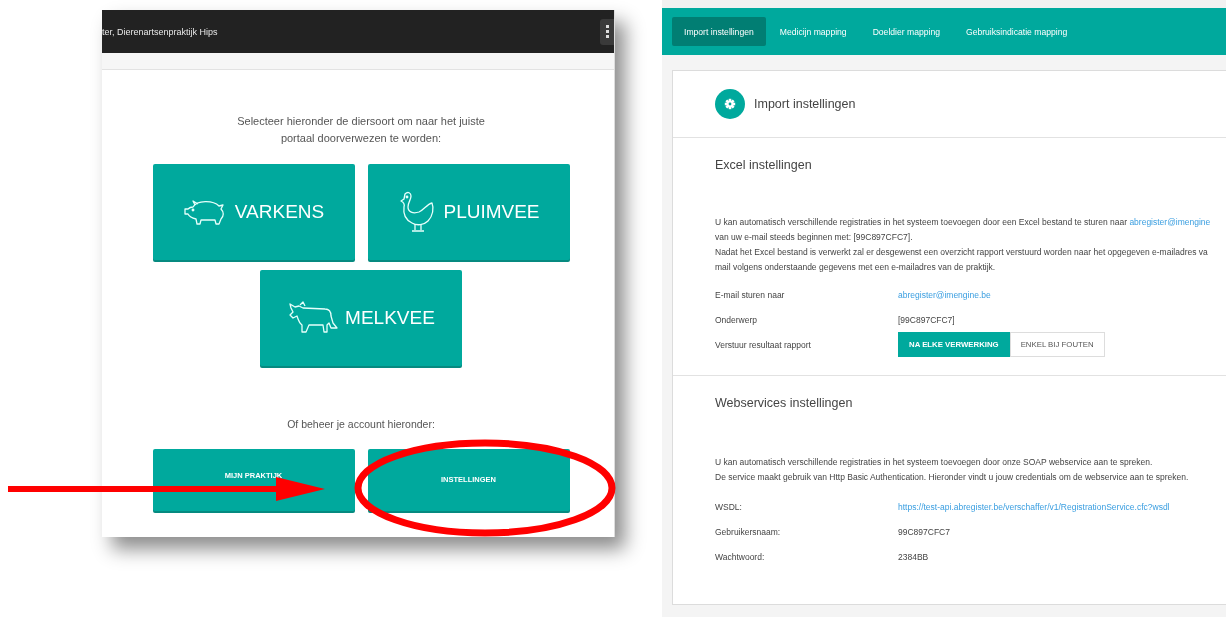 This screenshot has height=617, width=1226. I want to click on account-prompt: Of beheer je account hieronder:, so click(361, 424).